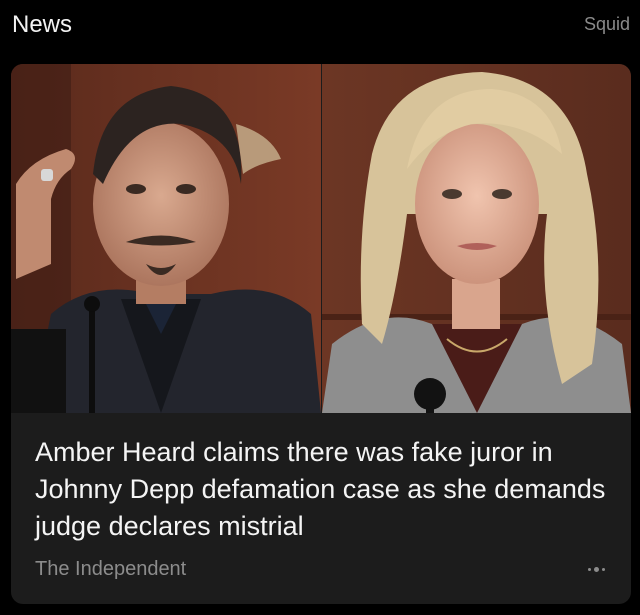 This screenshot has width=640, height=615. I want to click on more-dots-icon, so click(596, 569).